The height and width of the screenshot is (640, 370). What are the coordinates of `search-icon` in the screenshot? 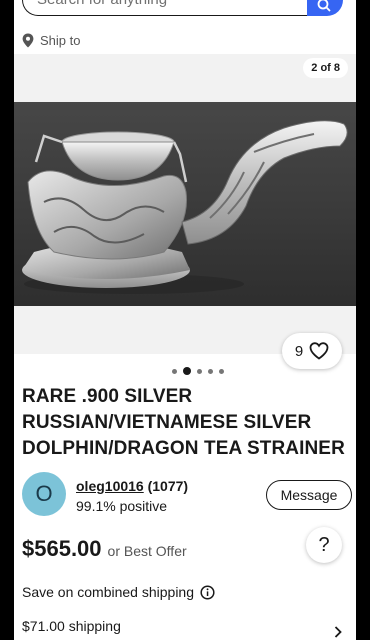 It's located at (324, 6).